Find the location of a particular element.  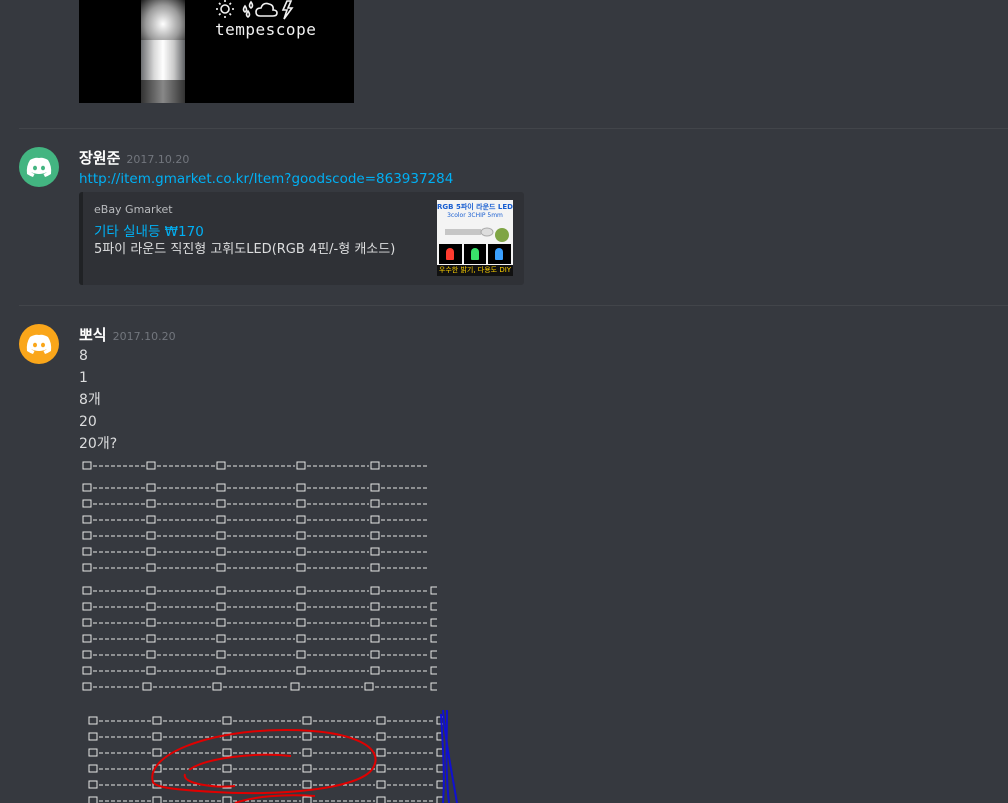

message-line: 20 is located at coordinates (88, 422).